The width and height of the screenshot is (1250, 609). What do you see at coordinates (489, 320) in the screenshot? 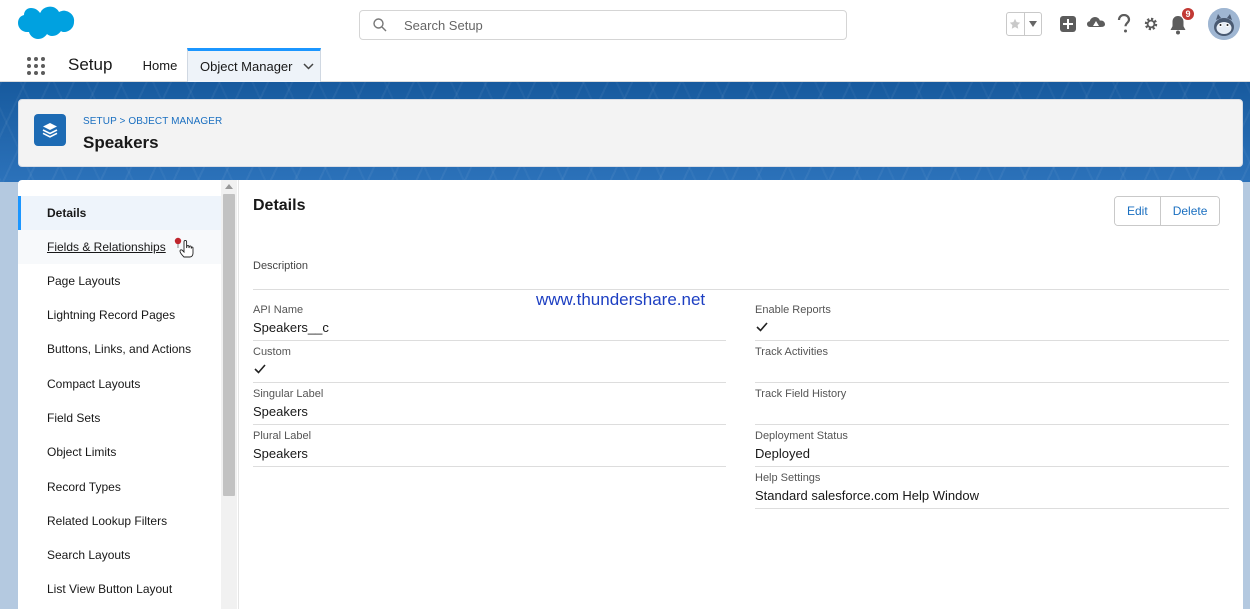
I see `field-api-name: API Name Speakers__c` at bounding box center [489, 320].